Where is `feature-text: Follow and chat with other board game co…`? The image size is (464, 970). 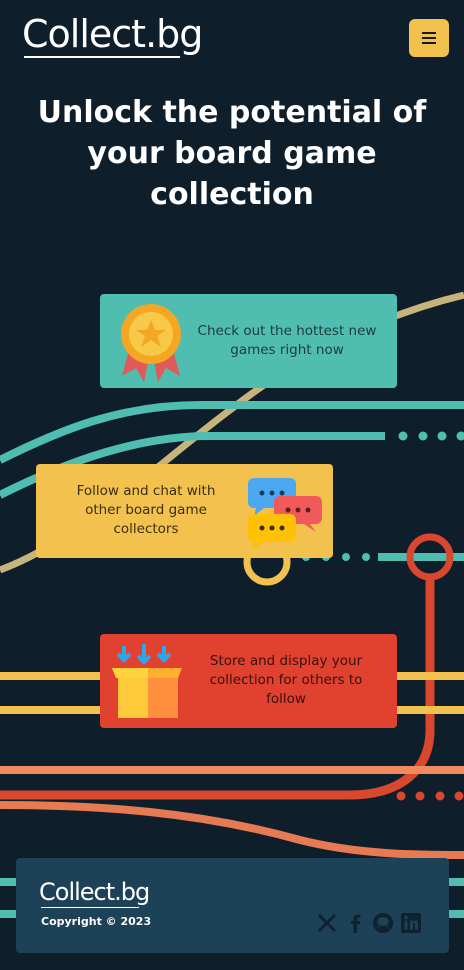
feature-text: Follow and chat with other board game co… is located at coordinates (146, 510).